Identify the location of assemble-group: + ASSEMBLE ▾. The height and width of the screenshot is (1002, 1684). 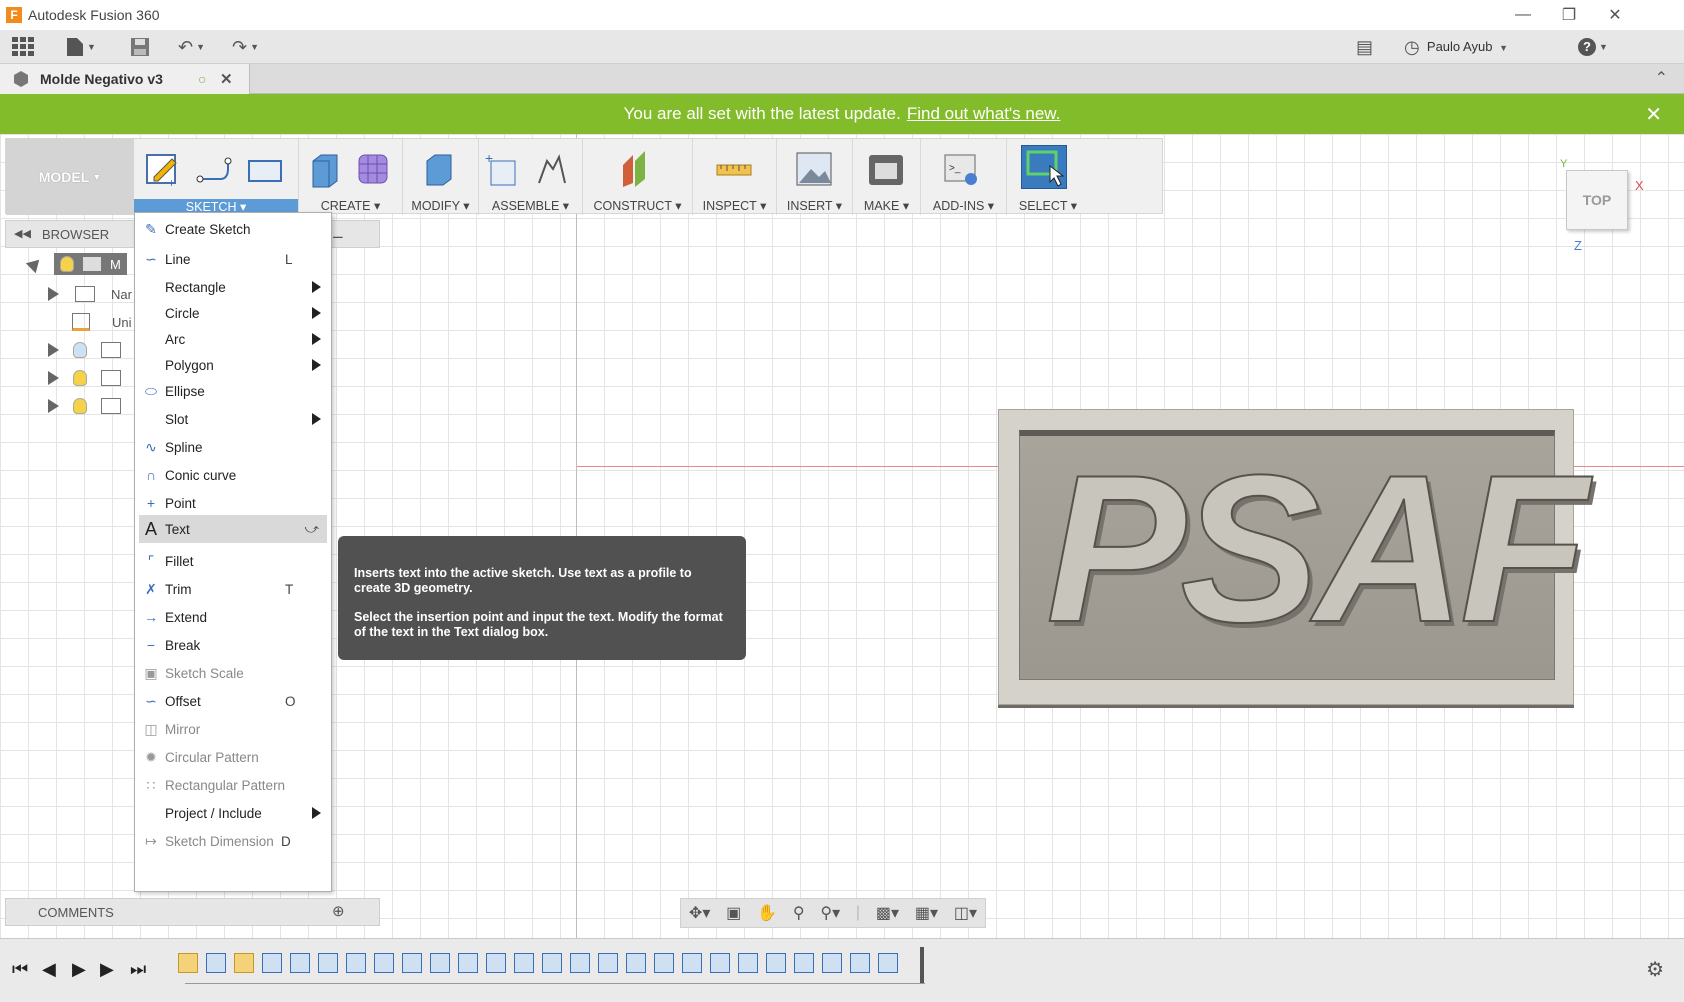
(531, 177).